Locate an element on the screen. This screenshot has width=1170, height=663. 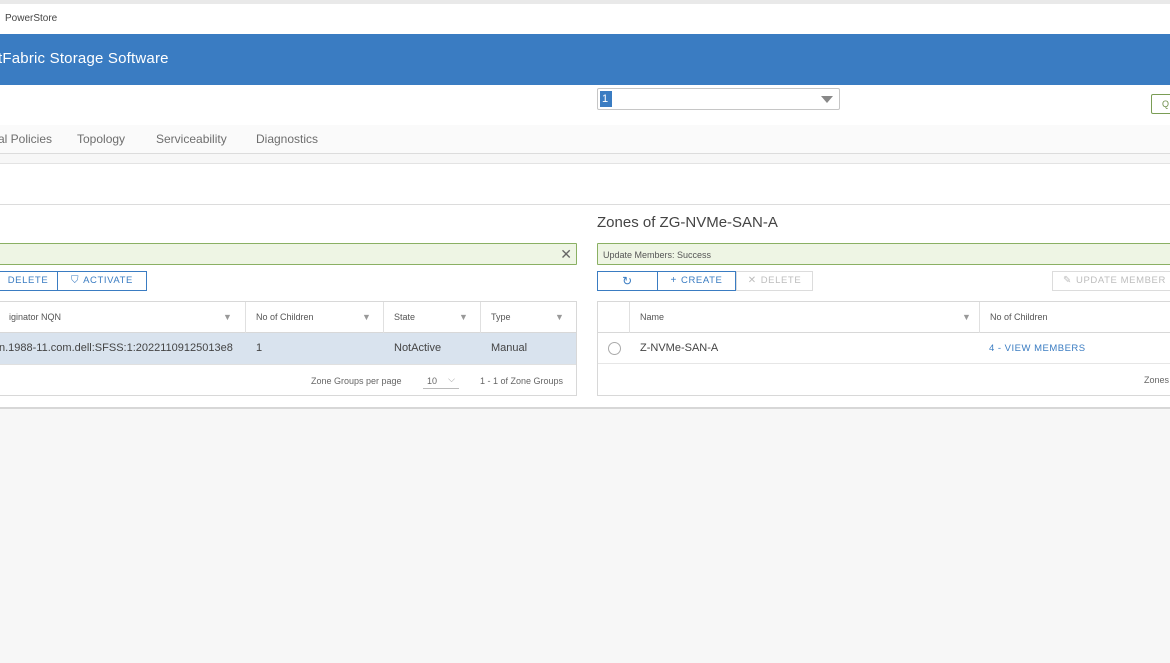
browser-tab-title: PowerStore is located at coordinates (31, 18).